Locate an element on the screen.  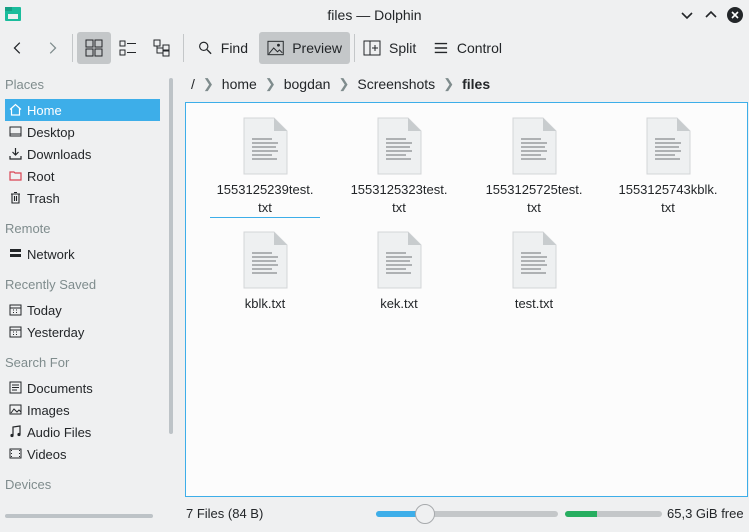
breadcrumb: / ❯ home ❯ bogdan ❯ Screenshots ❯ files is located at coordinates (340, 84).